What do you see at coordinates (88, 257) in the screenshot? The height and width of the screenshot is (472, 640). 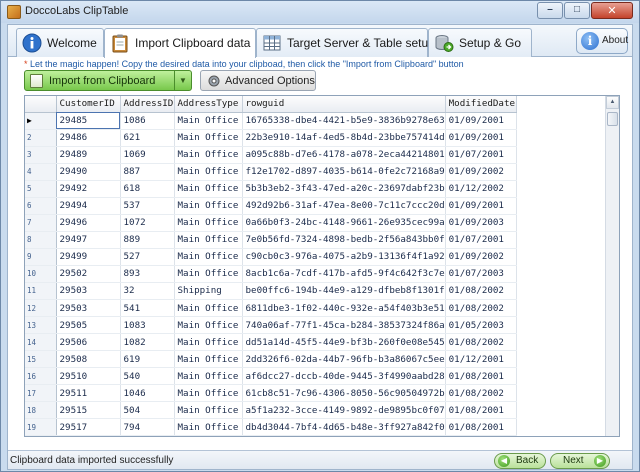 I see `grid-cell-customerid: 29499` at bounding box center [88, 257].